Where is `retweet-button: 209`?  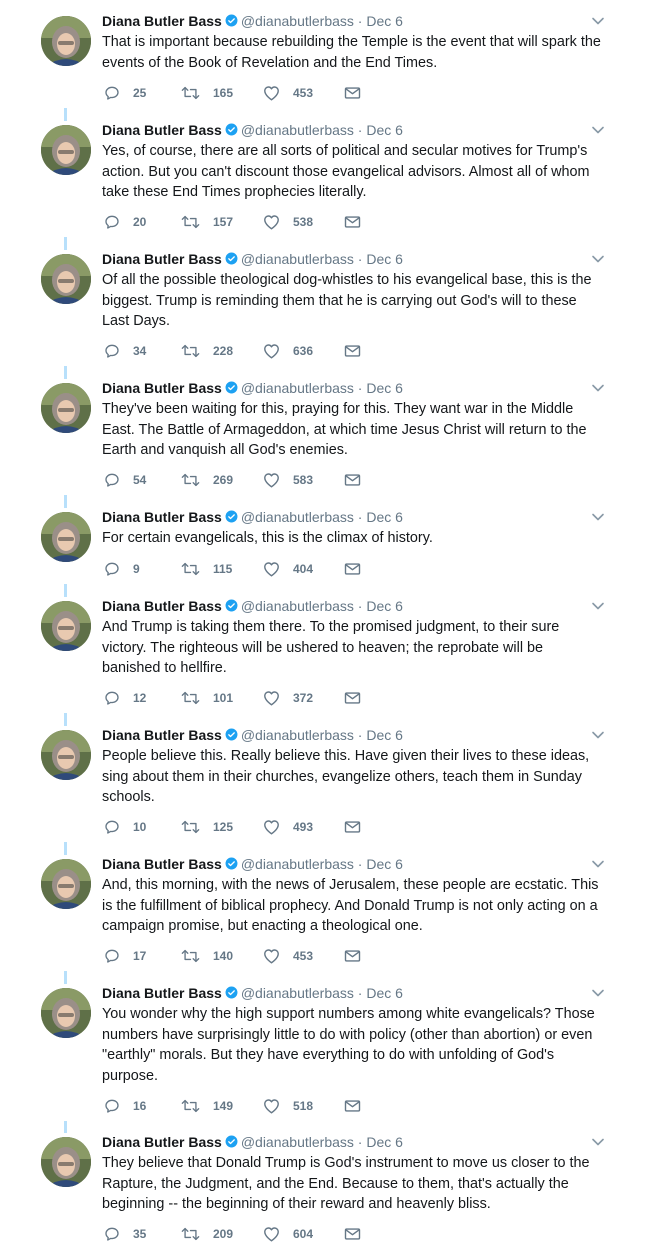
retweet-button: 209 is located at coordinates (207, 1234).